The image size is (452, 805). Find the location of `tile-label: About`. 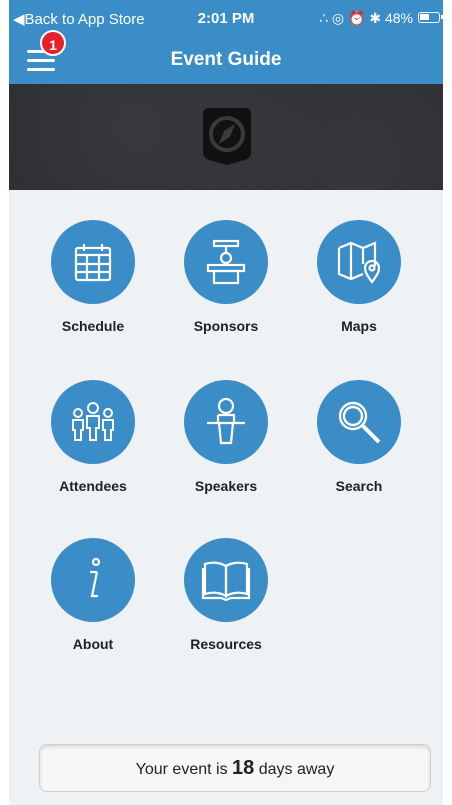

tile-label: About is located at coordinates (93, 644).